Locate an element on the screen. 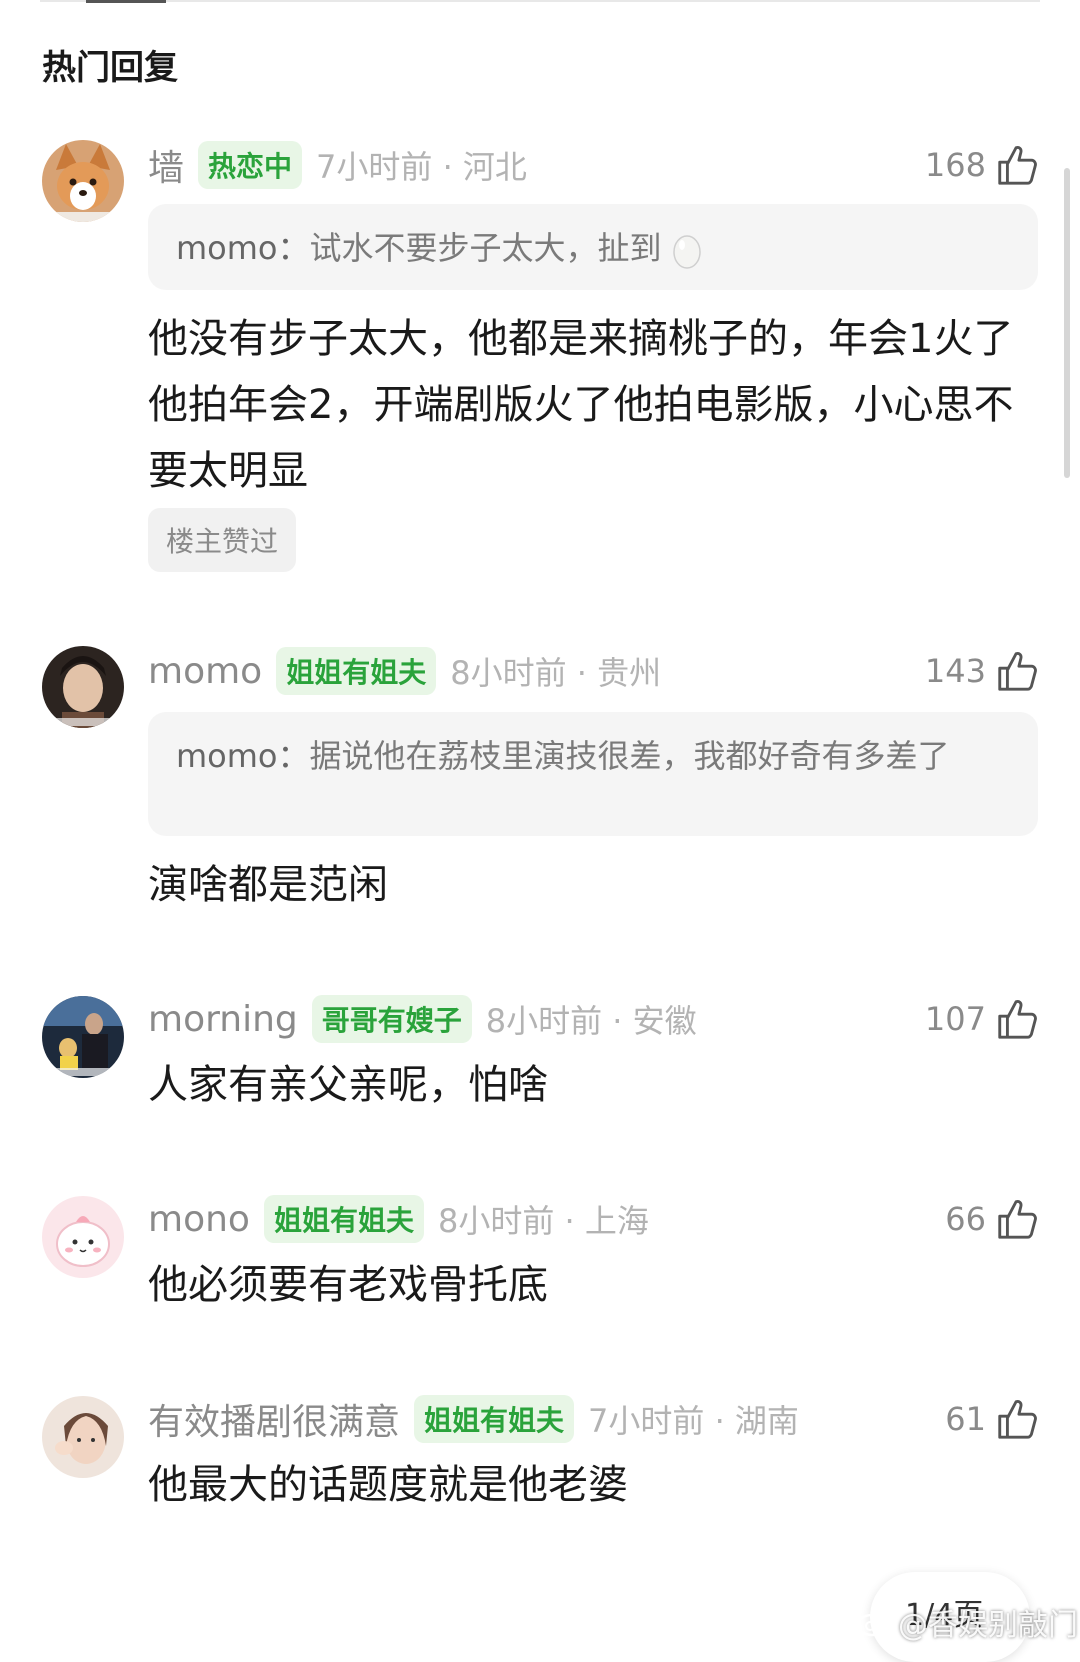 This screenshot has width=1080, height=1662. comment-body: 他必须要有老戏骨托底 is located at coordinates (348, 1285).